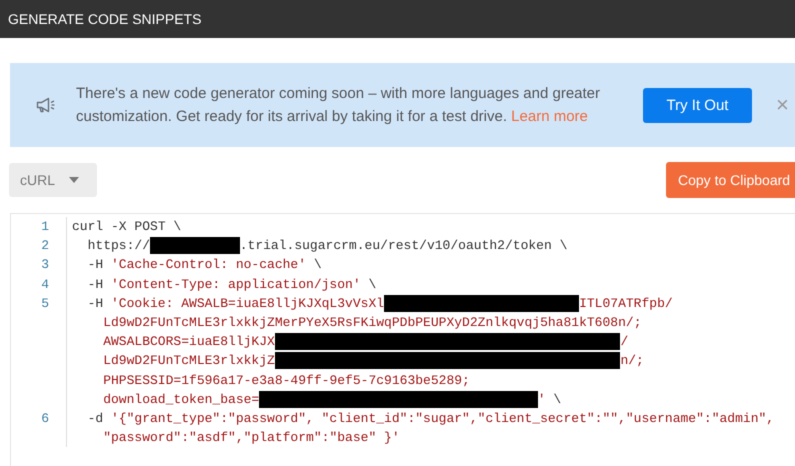 The image size is (795, 466). What do you see at coordinates (404, 246) in the screenshot?
I see `code-text: .trial.sugarcrm.eu/rest/v10/oauth2/token \` at bounding box center [404, 246].